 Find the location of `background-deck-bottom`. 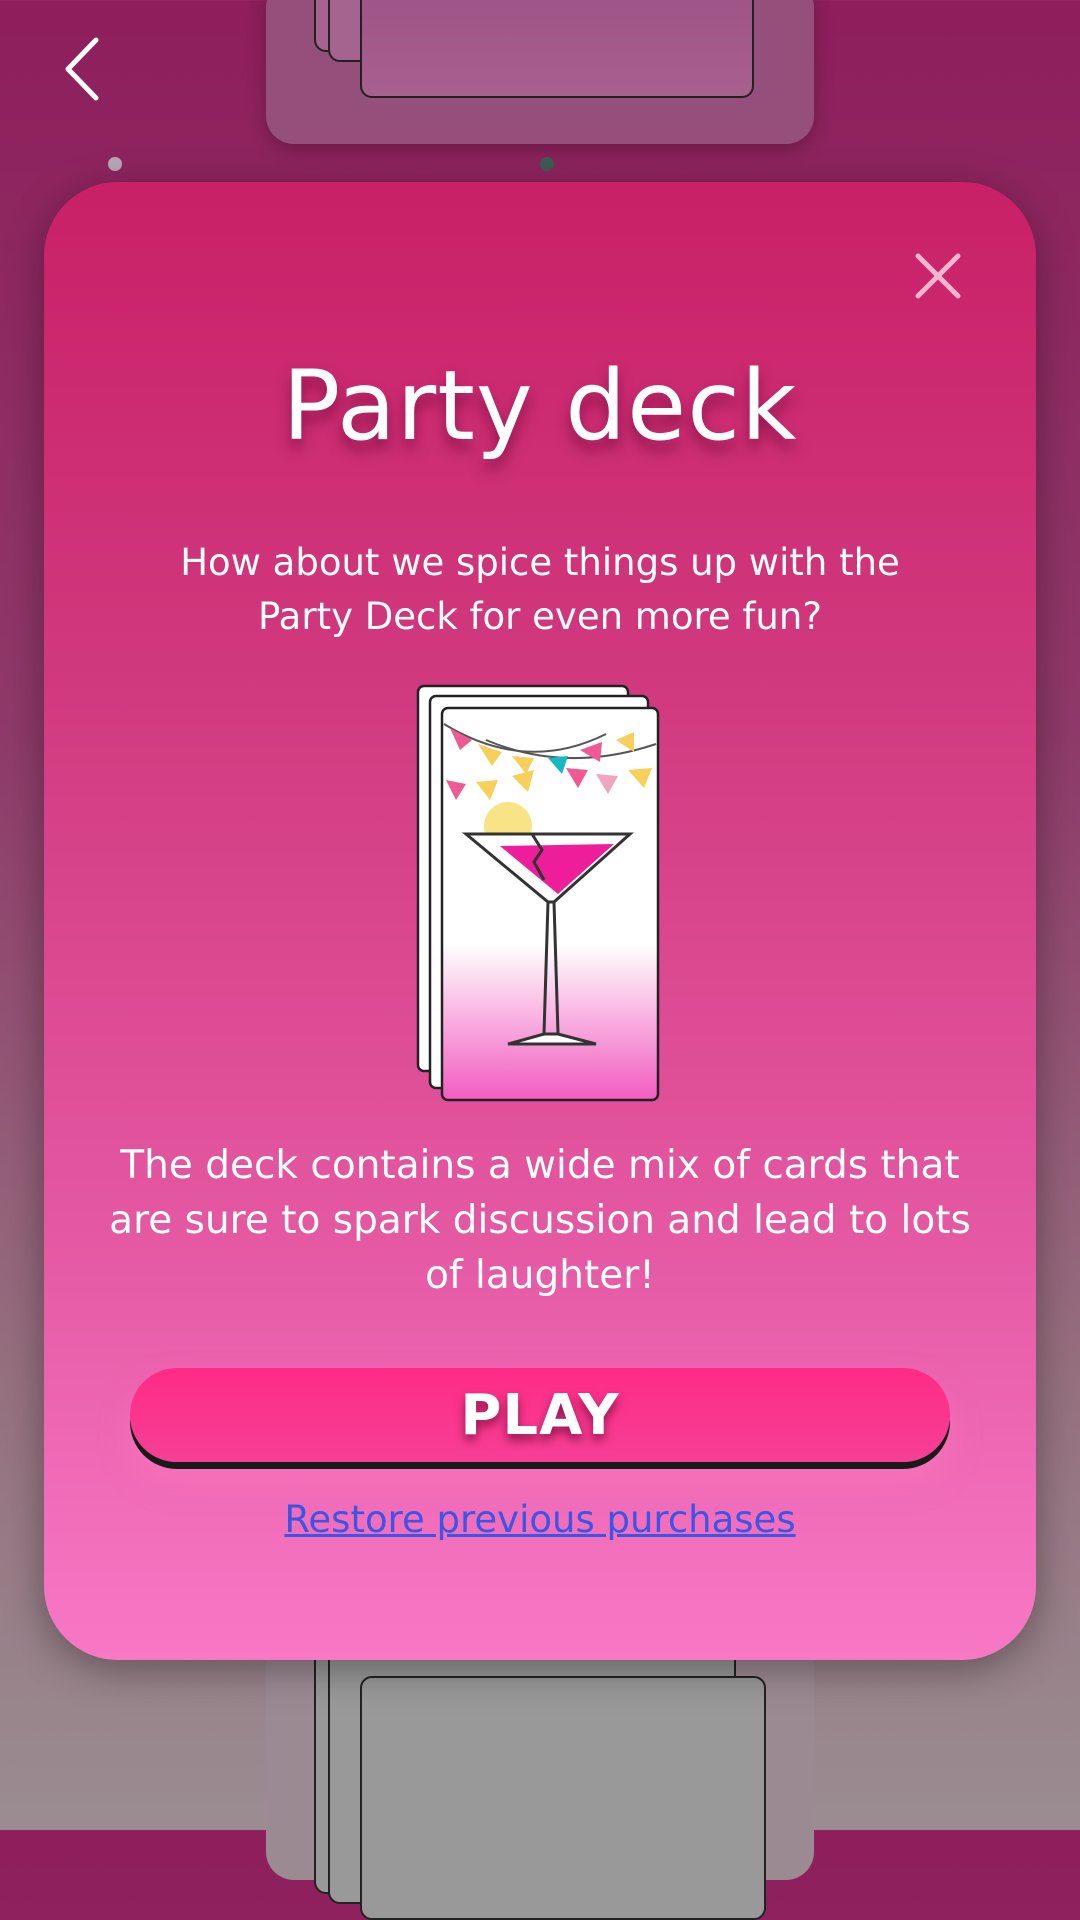

background-deck-bottom is located at coordinates (540, 1775).